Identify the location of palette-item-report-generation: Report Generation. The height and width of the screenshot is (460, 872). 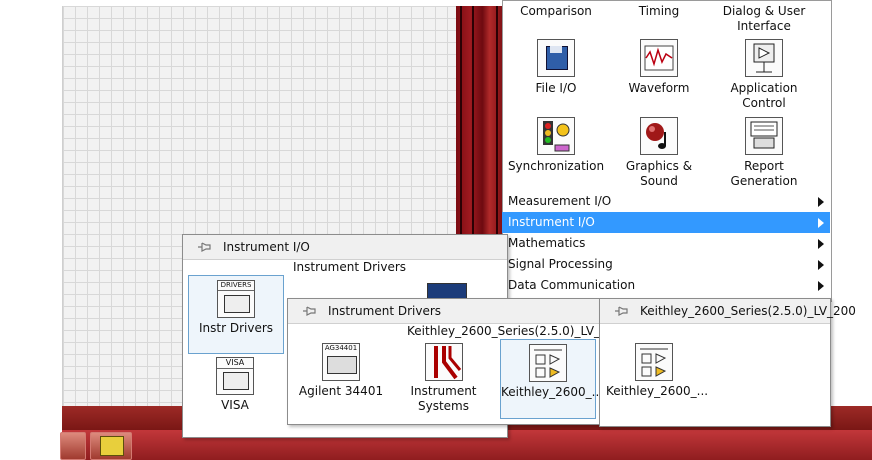
(764, 153).